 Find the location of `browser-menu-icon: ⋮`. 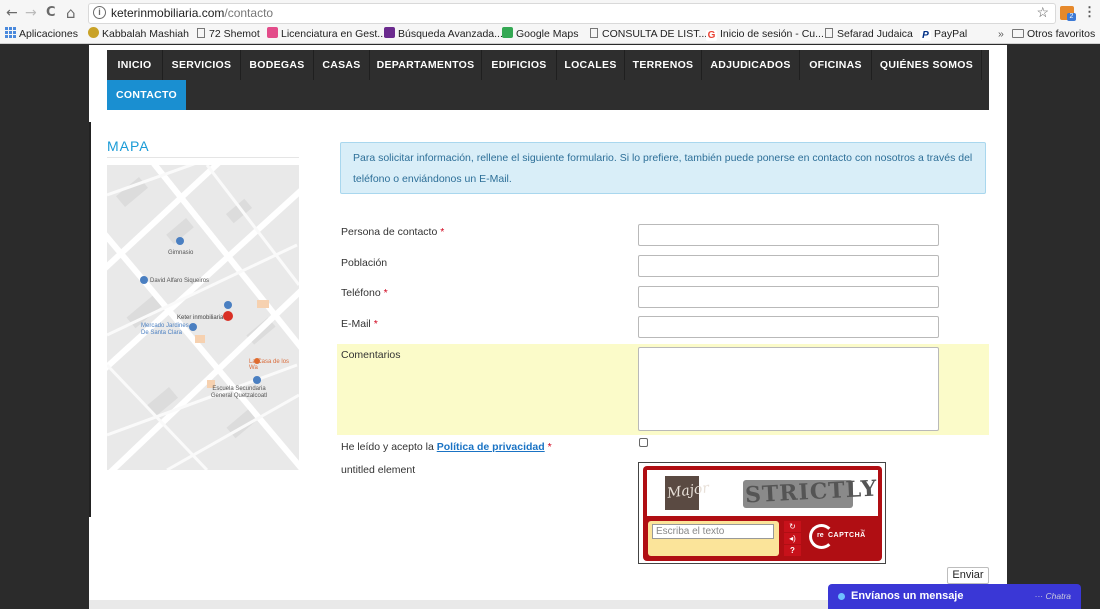

browser-menu-icon: ⋮ is located at coordinates (1089, 12).